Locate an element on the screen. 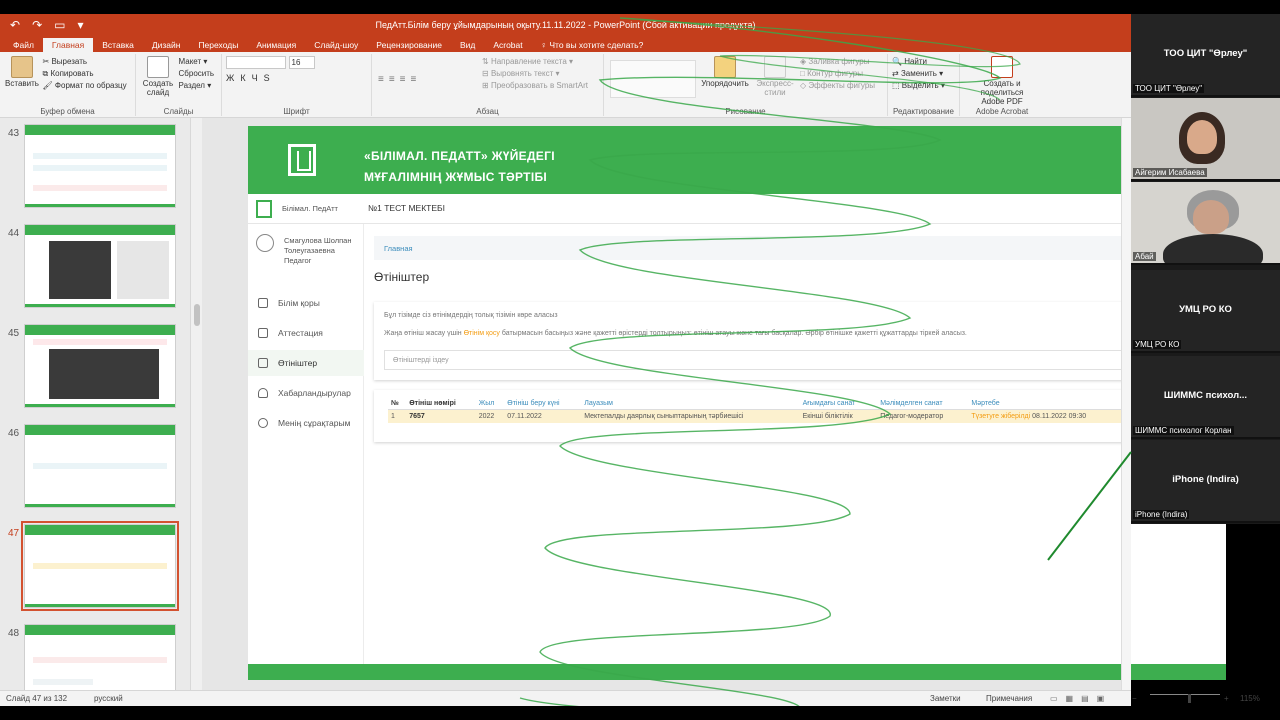 The image size is (1280, 720). bottom-black-bar is located at coordinates (640, 713).